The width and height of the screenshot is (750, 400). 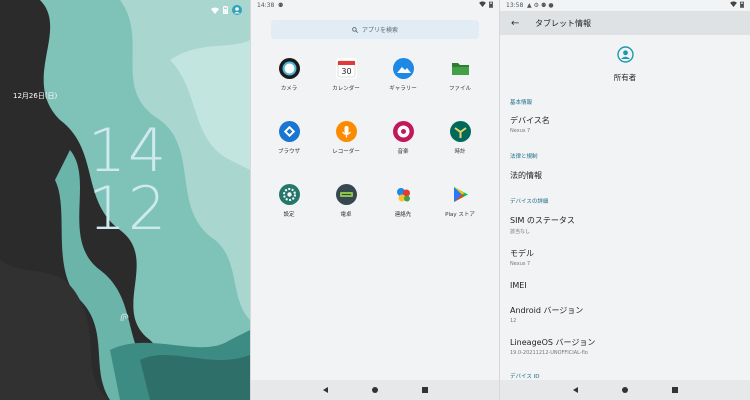 I want to click on item-title: IMEI, so click(x=518, y=285).